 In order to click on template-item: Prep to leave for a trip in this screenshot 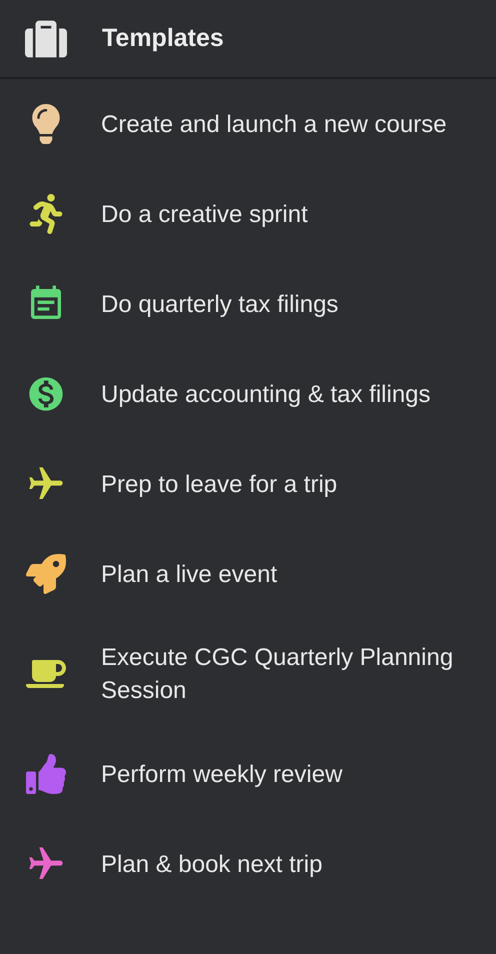, I will do `click(219, 484)`.